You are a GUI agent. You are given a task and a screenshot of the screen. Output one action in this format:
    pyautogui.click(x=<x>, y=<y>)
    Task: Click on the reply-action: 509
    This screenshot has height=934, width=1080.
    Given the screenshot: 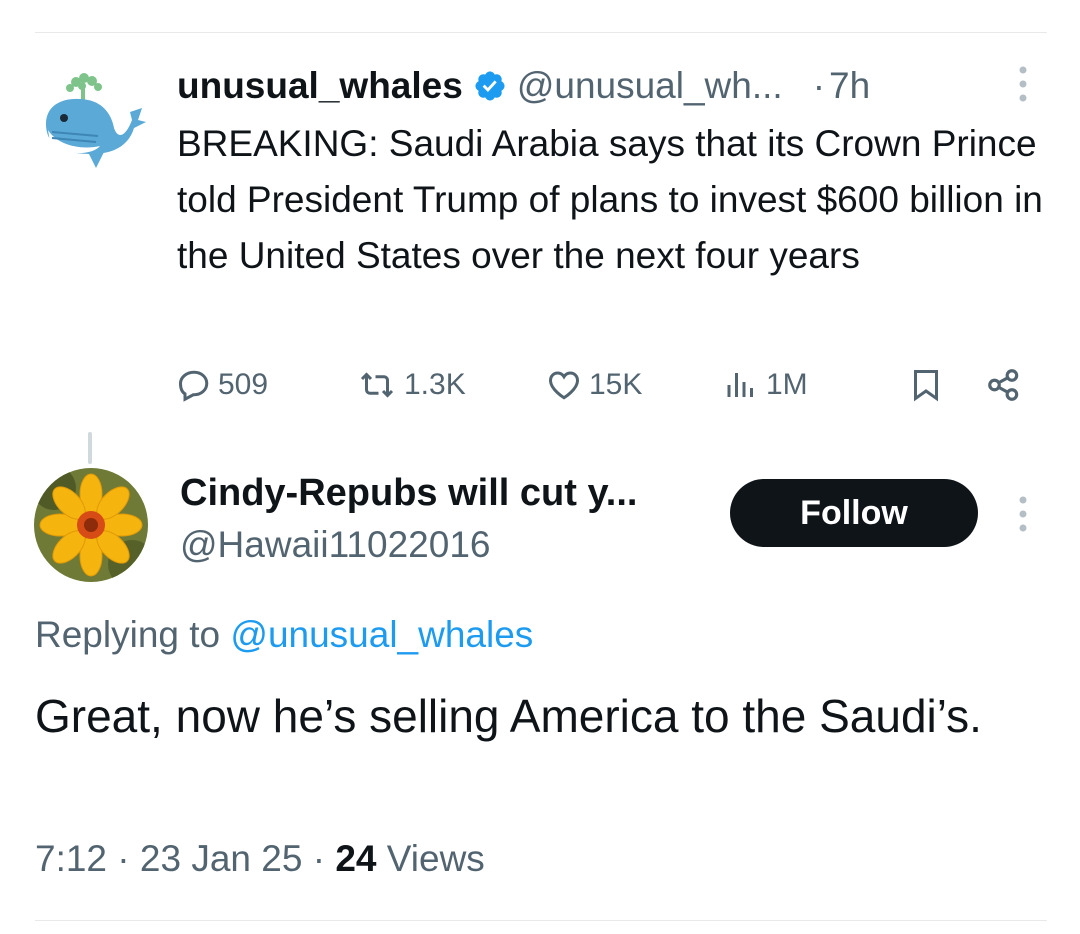 What is the action you would take?
    pyautogui.click(x=222, y=385)
    